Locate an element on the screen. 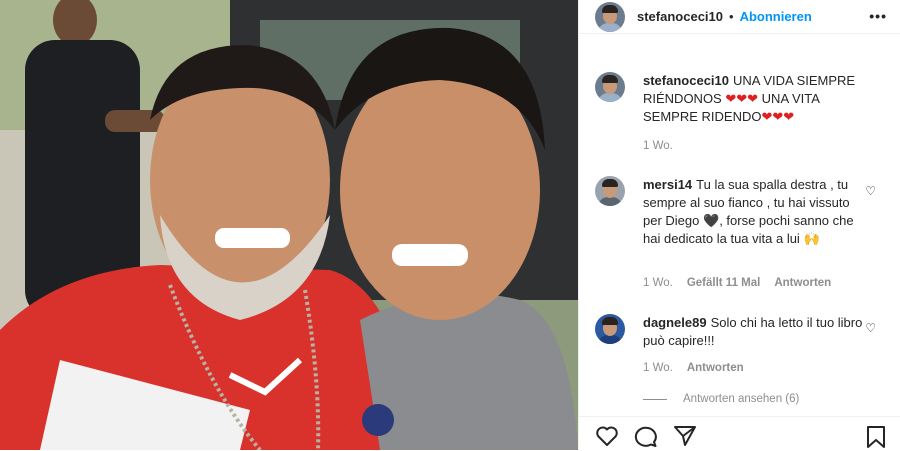  action-bar is located at coordinates (739, 433).